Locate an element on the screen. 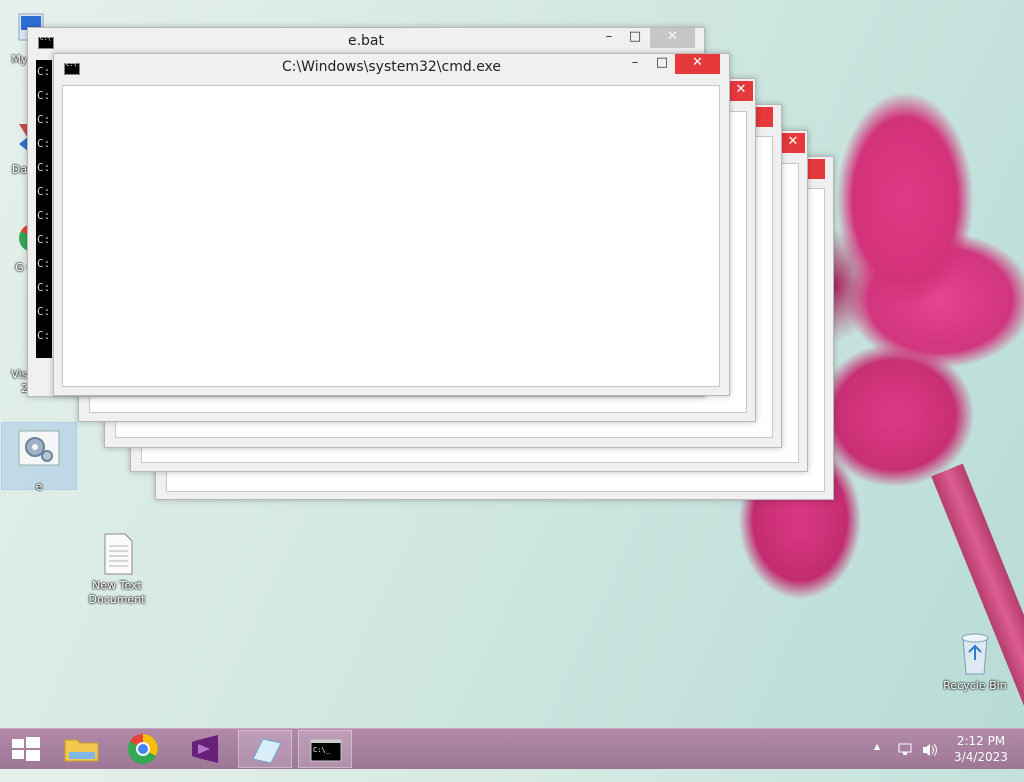 This screenshot has width=1024, height=782. taskbar-notepad is located at coordinates (265, 749).